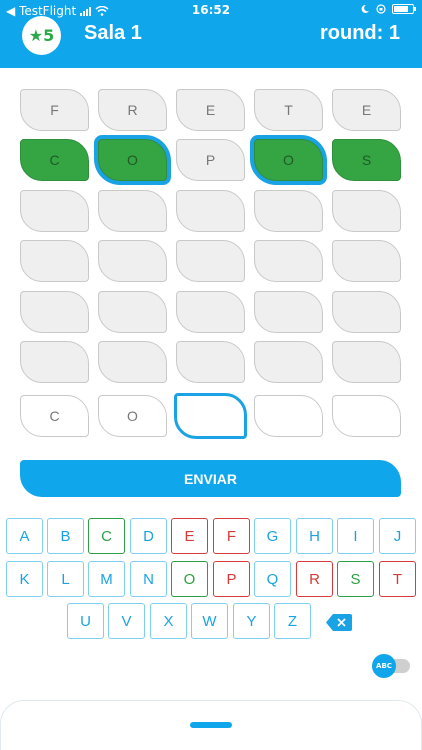 This screenshot has height=750, width=422. Describe the element at coordinates (24, 536) in the screenshot. I see `key-a: A` at that location.